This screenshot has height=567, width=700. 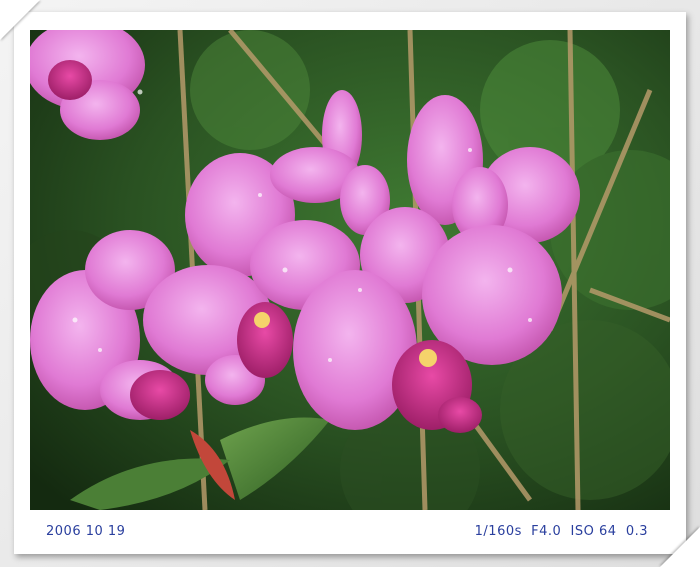 What do you see at coordinates (20, 20) in the screenshot?
I see `frame-corner-top-left` at bounding box center [20, 20].